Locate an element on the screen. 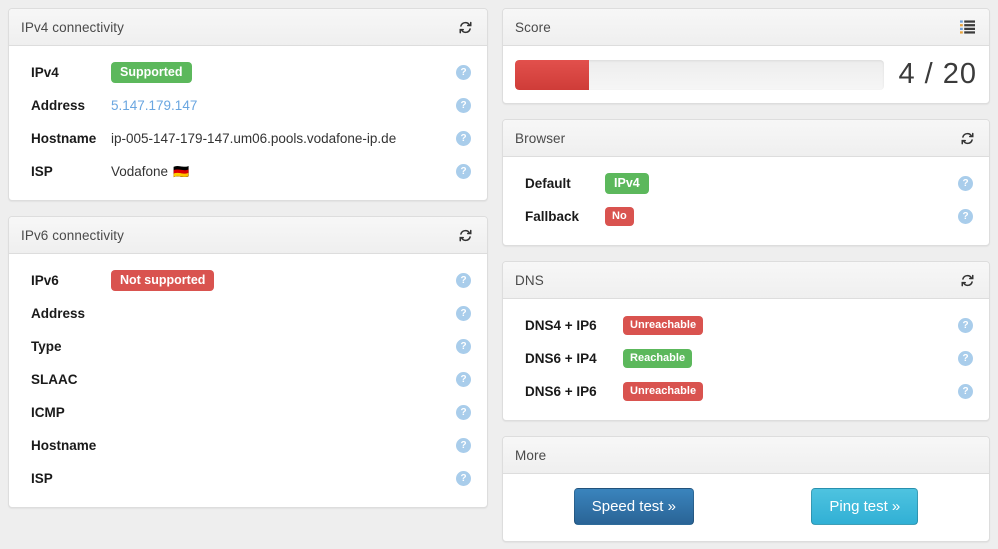 This screenshot has height=549, width=998. row-value: No is located at coordinates (780, 217).